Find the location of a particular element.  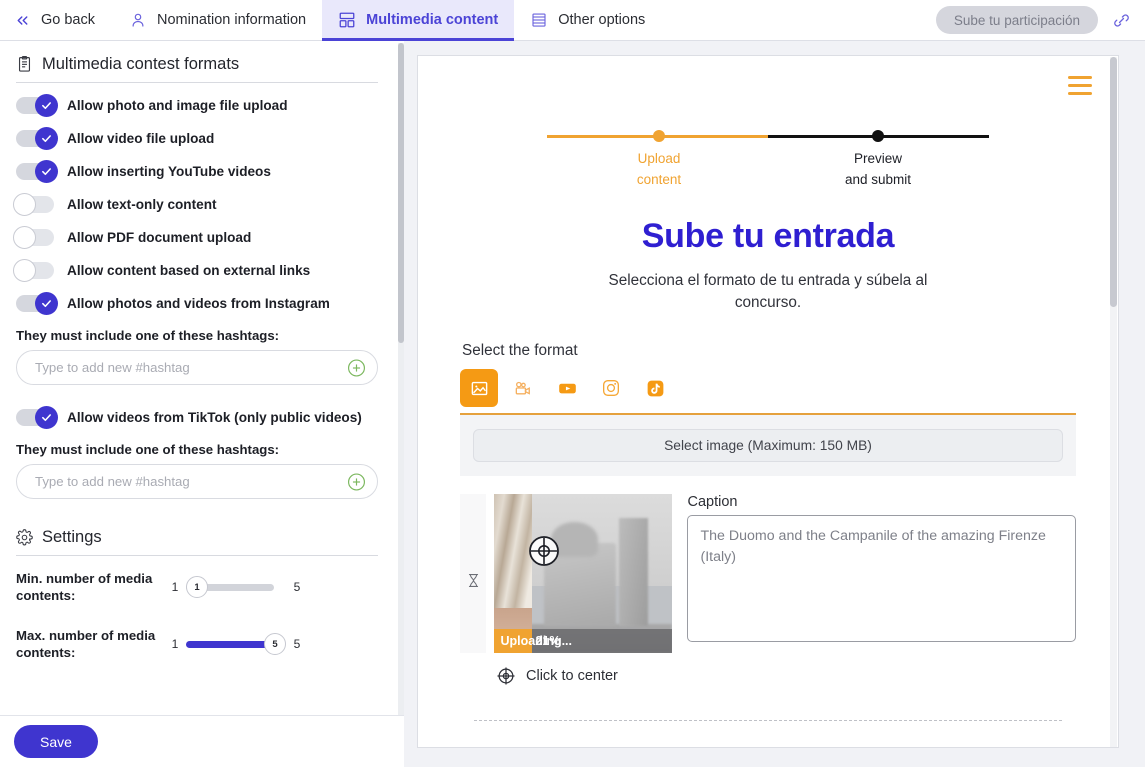

hamburger-icon is located at coordinates (1080, 88).